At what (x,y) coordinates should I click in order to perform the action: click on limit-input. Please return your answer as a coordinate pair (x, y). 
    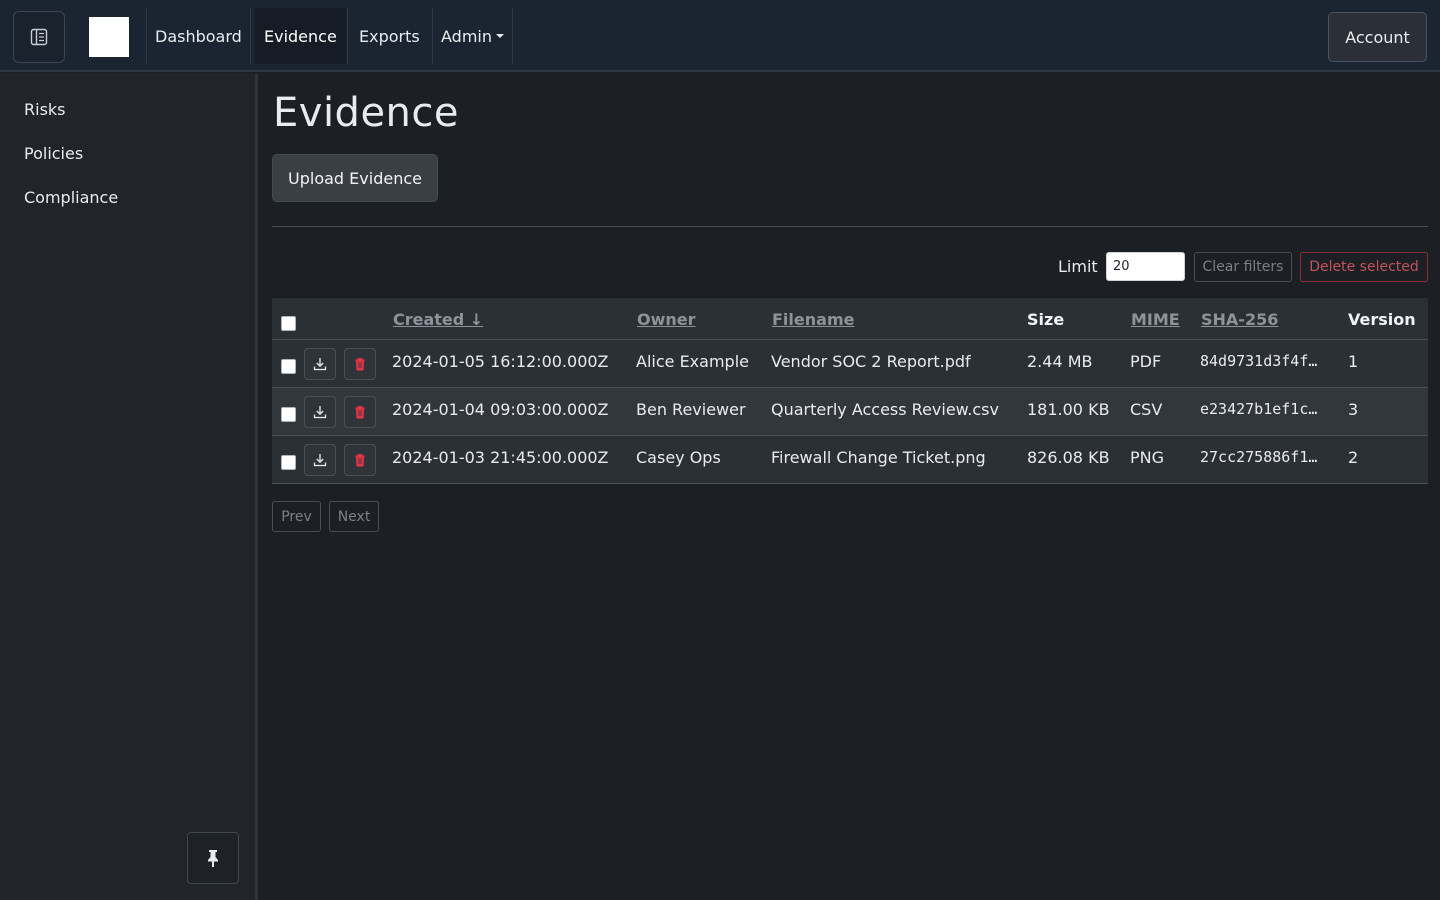
    Looking at the image, I should click on (1145, 266).